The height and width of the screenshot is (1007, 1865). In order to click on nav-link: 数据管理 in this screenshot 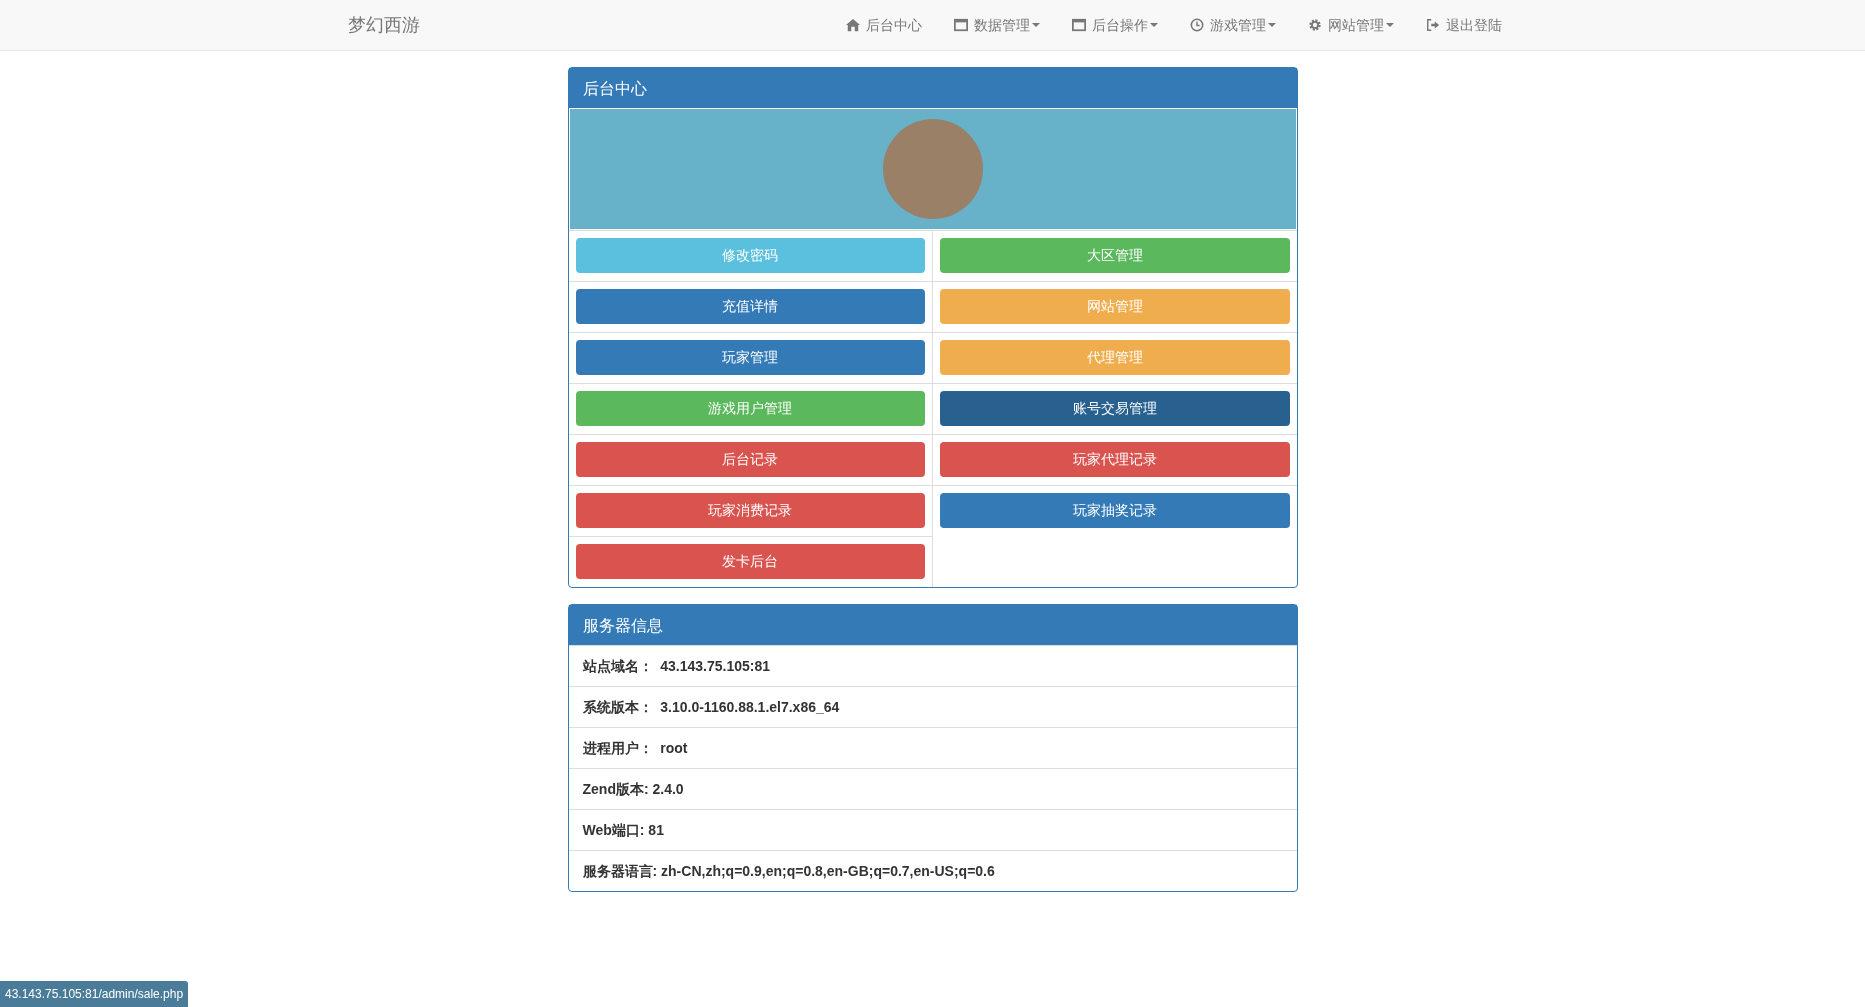, I will do `click(996, 25)`.